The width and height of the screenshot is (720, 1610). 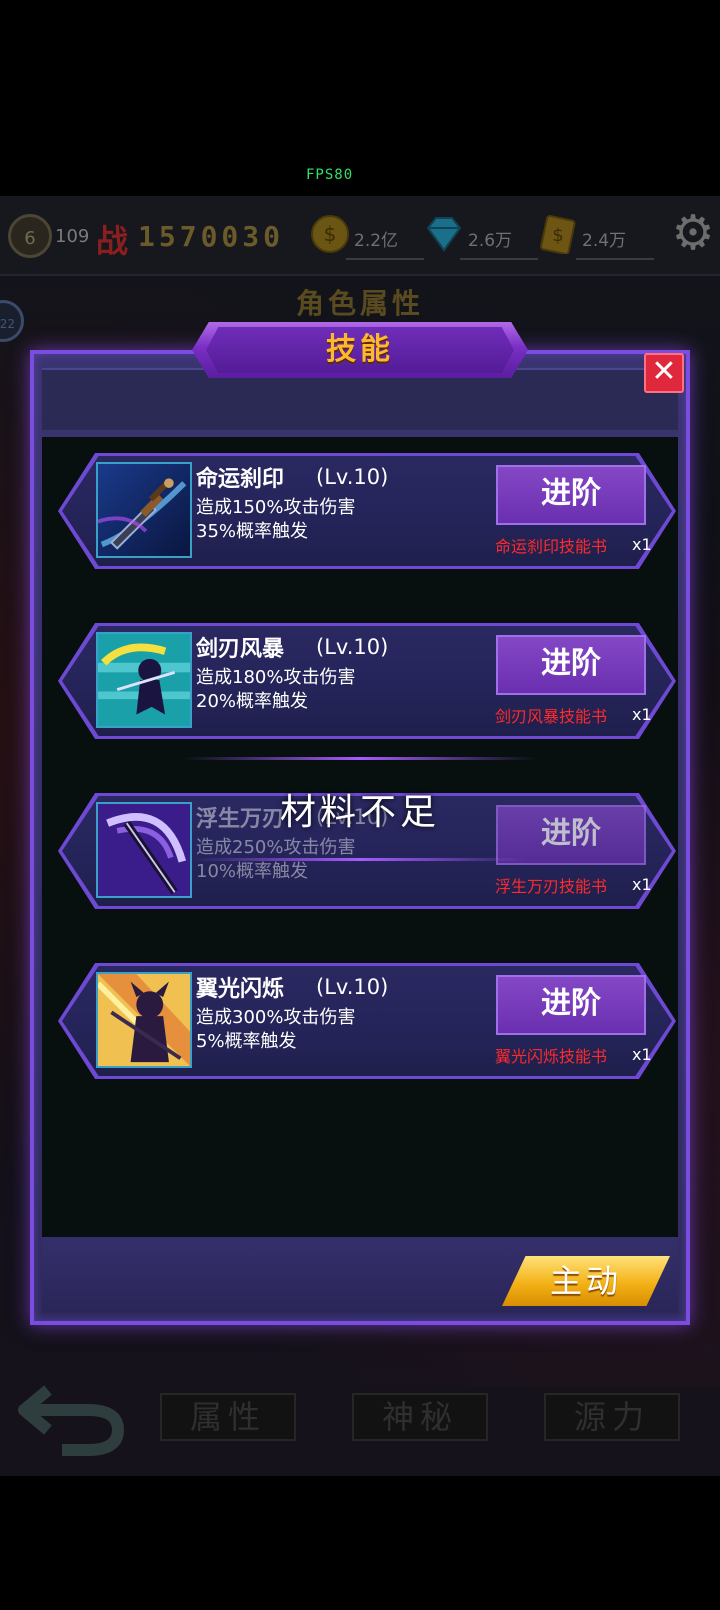 I want to click on skill-damage: 造成150%攻击伤害, so click(x=276, y=507).